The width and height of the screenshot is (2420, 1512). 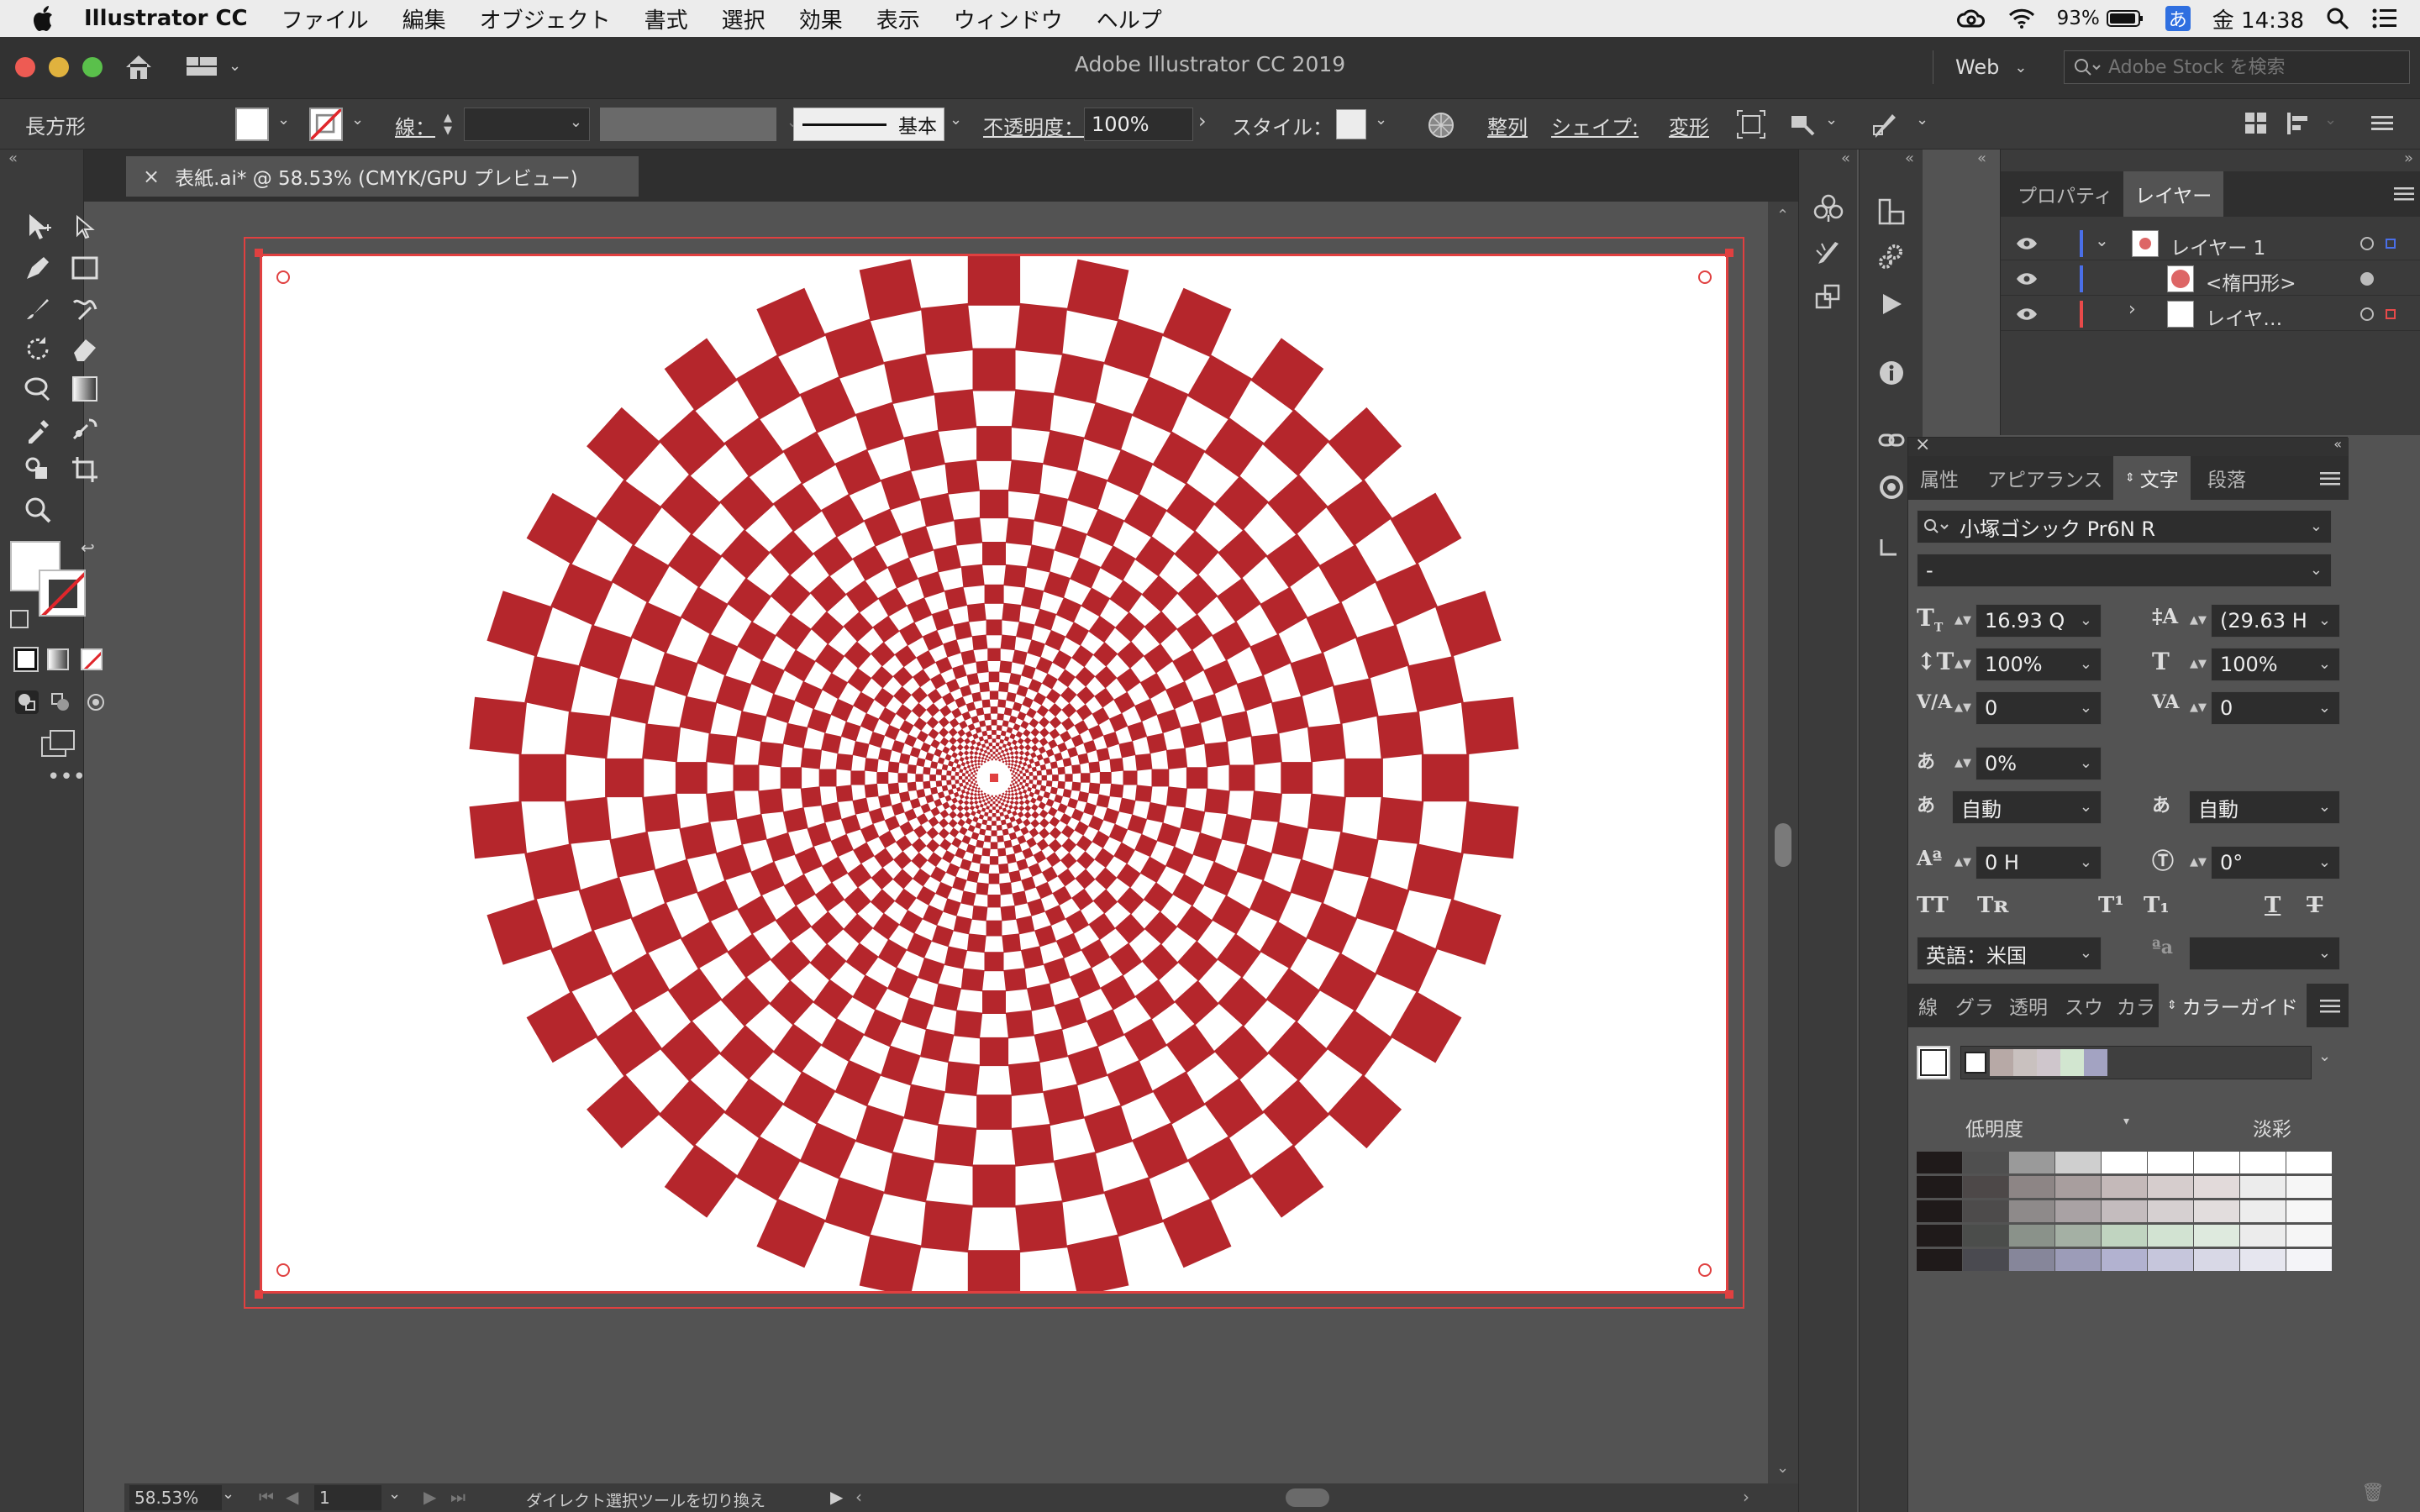 What do you see at coordinates (325, 18) in the screenshot?
I see `menu-file: ファイル` at bounding box center [325, 18].